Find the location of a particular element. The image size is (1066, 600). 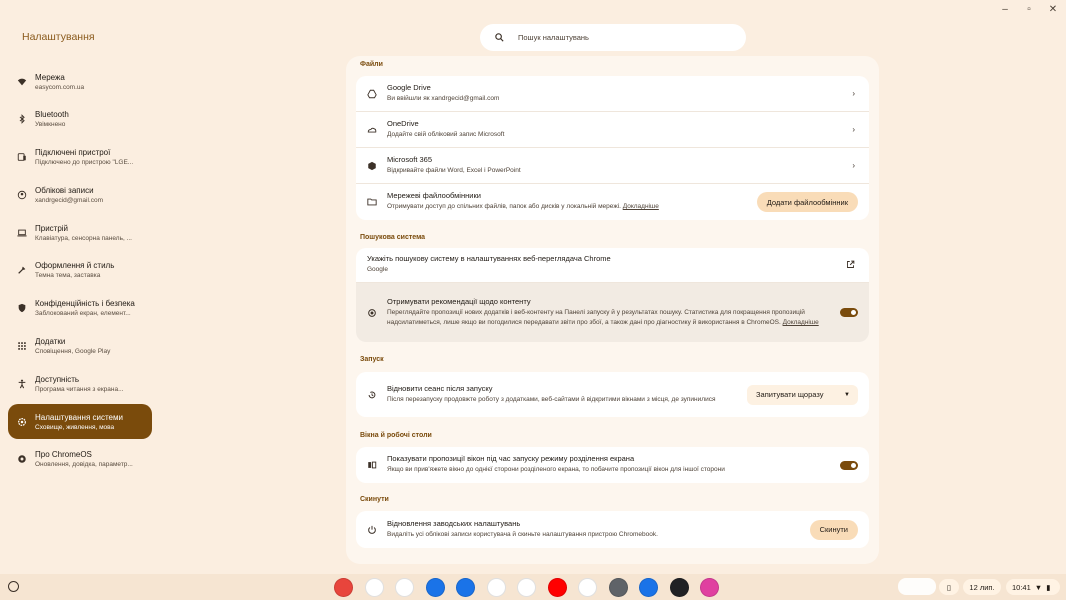

status-area: 10:41 ▼ ▮ is located at coordinates (1033, 587).